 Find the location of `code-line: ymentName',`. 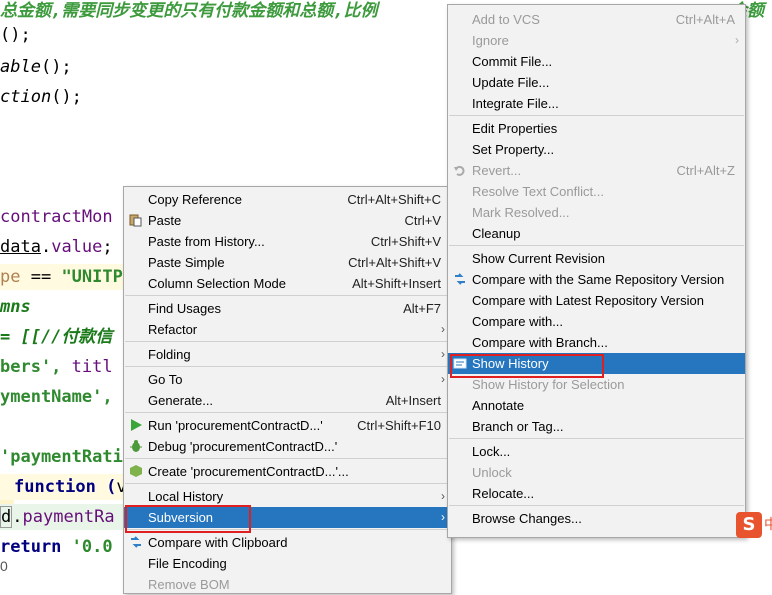

code-line: ymentName', is located at coordinates (56, 397).